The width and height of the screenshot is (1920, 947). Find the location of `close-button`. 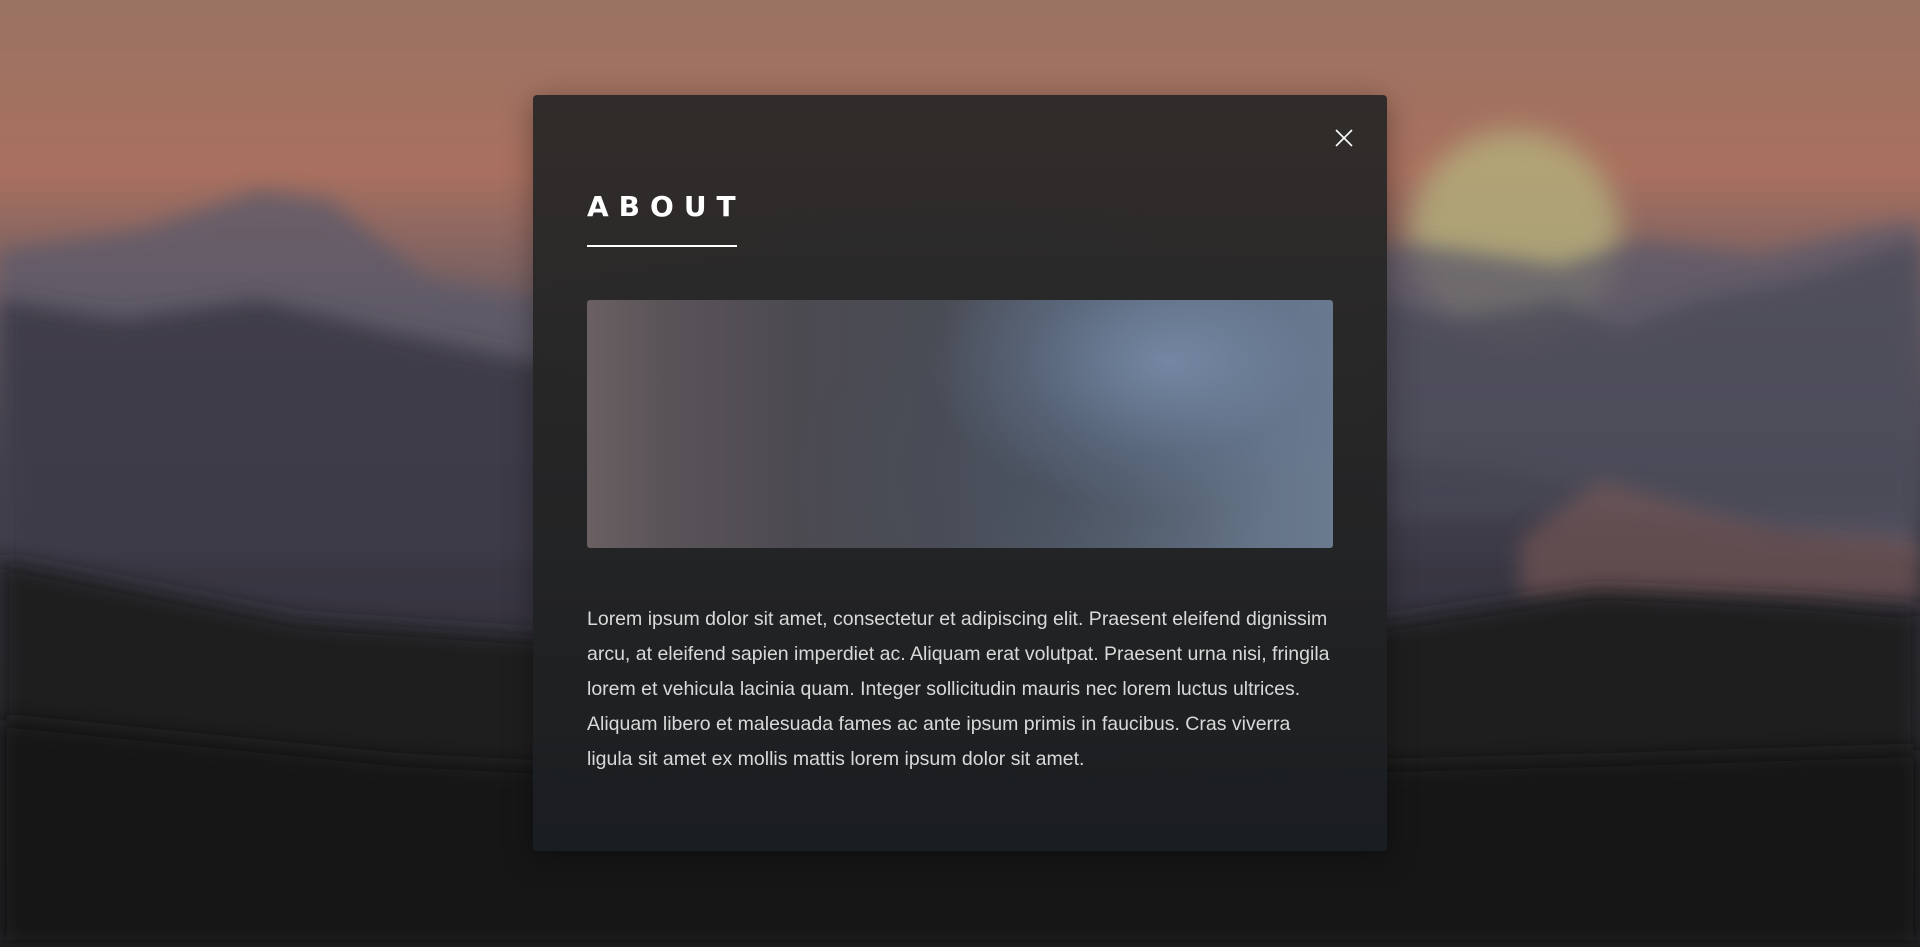

close-button is located at coordinates (1344, 138).